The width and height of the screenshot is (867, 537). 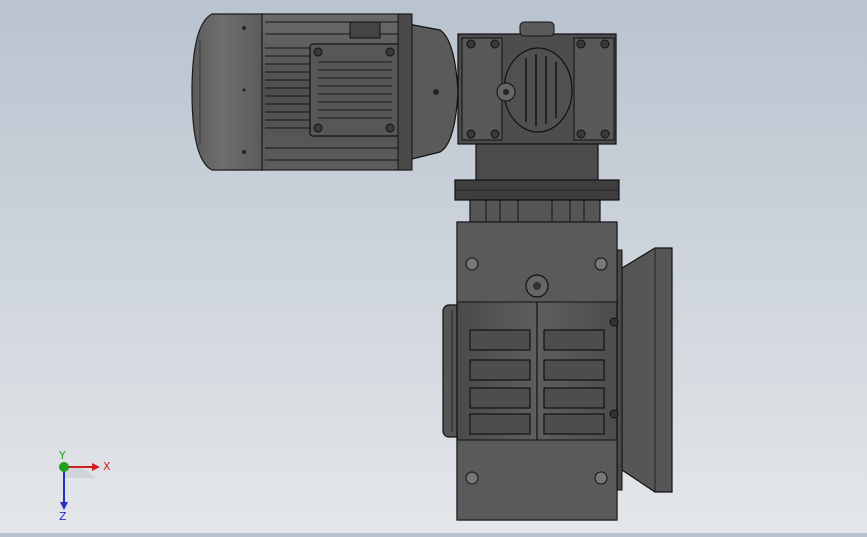 What do you see at coordinates (107, 466) in the screenshot?
I see `x-axis-label: X` at bounding box center [107, 466].